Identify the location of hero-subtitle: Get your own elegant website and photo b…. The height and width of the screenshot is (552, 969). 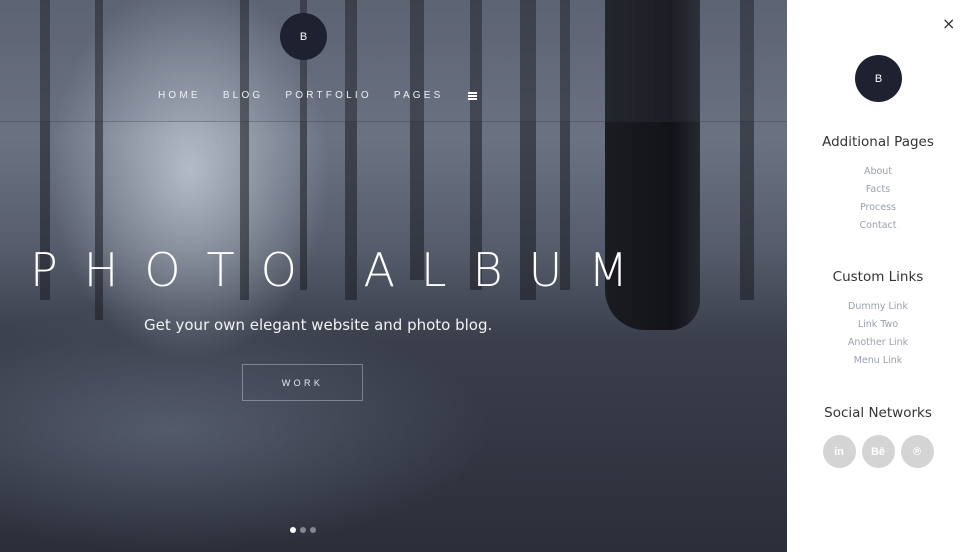
(318, 325).